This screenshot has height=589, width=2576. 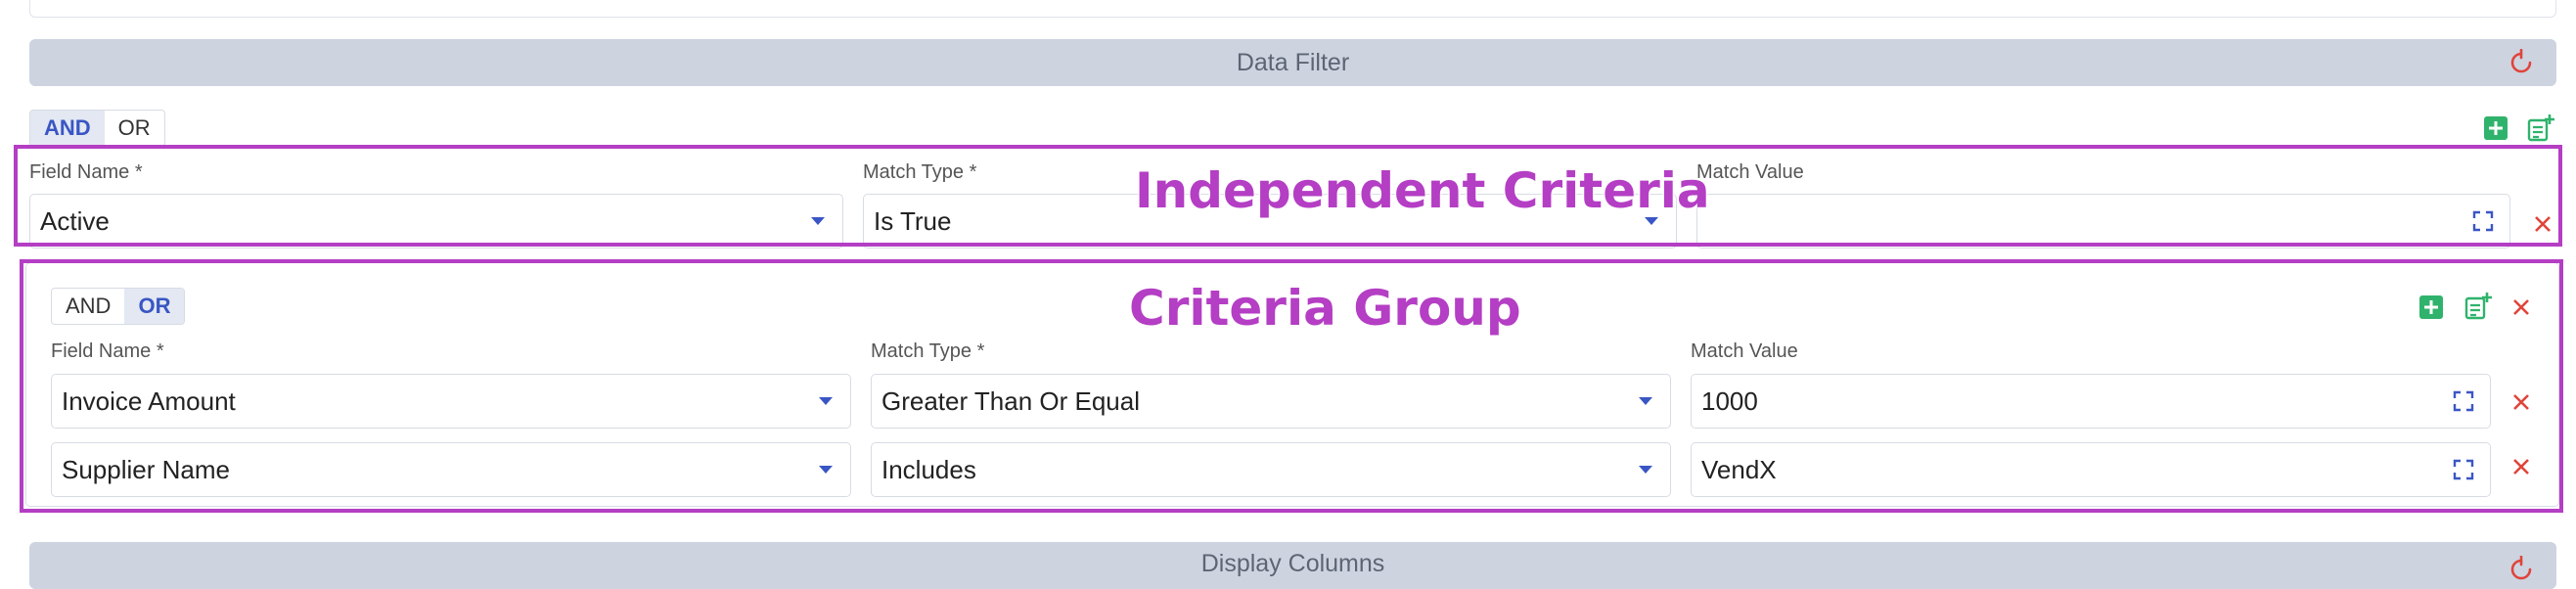 I want to click on top-logic-toggle: AND OR, so click(x=97, y=129).